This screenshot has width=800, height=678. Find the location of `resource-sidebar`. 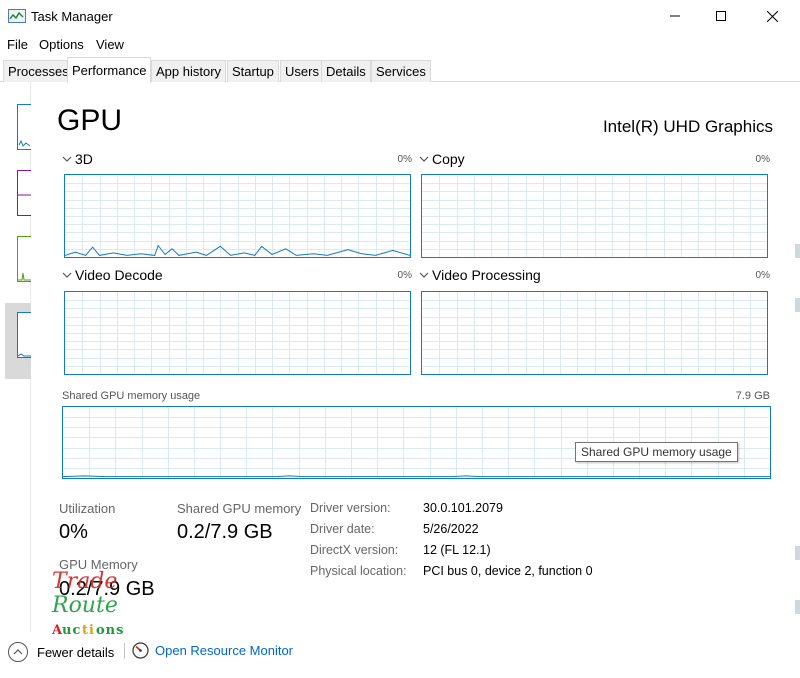

resource-sidebar is located at coordinates (15, 357).